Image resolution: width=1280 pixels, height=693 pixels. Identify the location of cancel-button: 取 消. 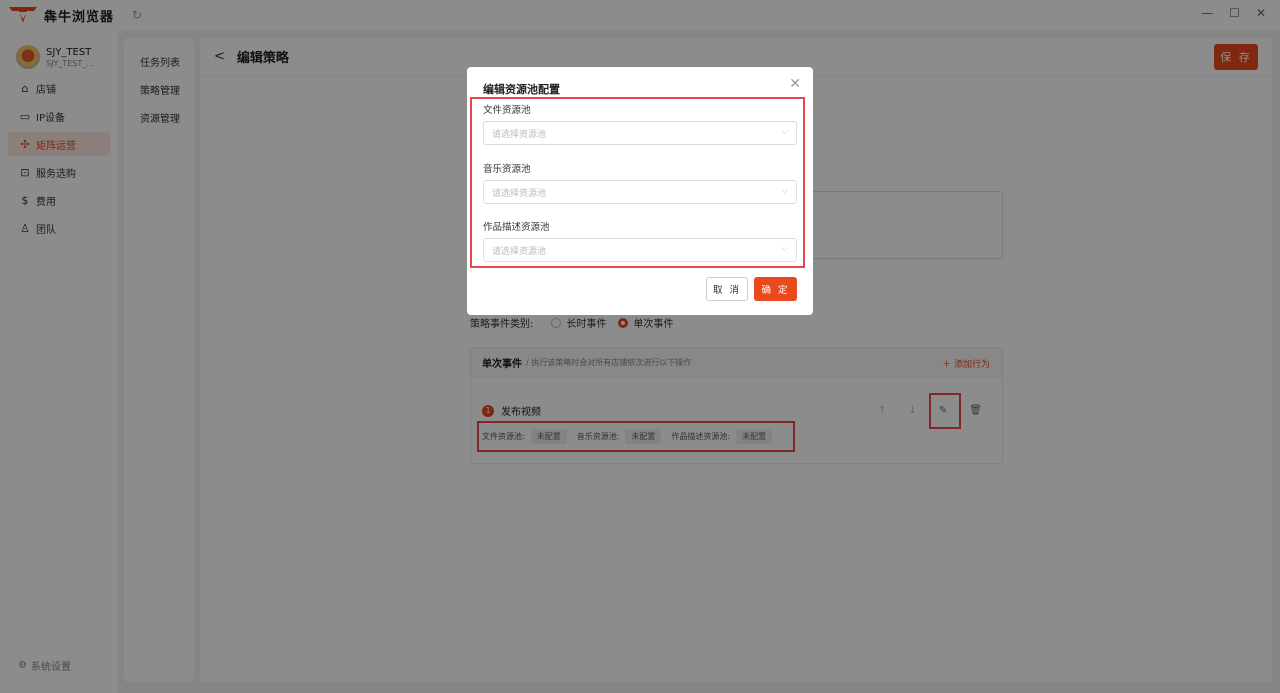
(727, 289).